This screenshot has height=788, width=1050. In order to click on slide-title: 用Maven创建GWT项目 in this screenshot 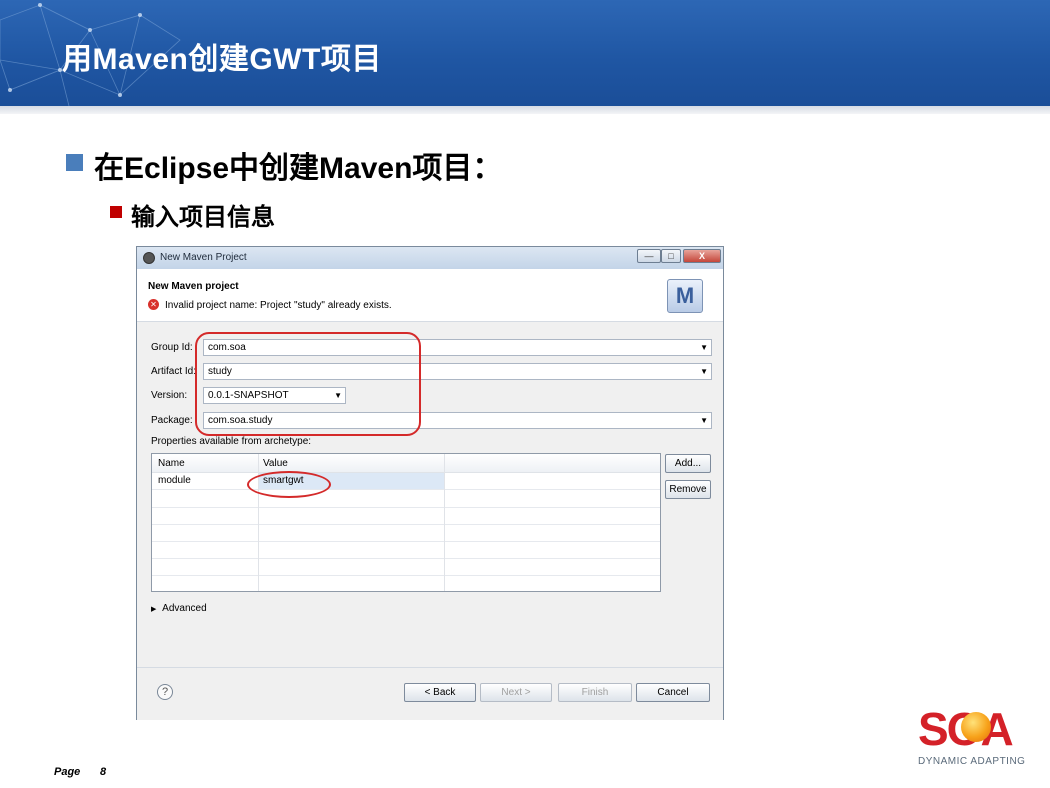, I will do `click(222, 59)`.